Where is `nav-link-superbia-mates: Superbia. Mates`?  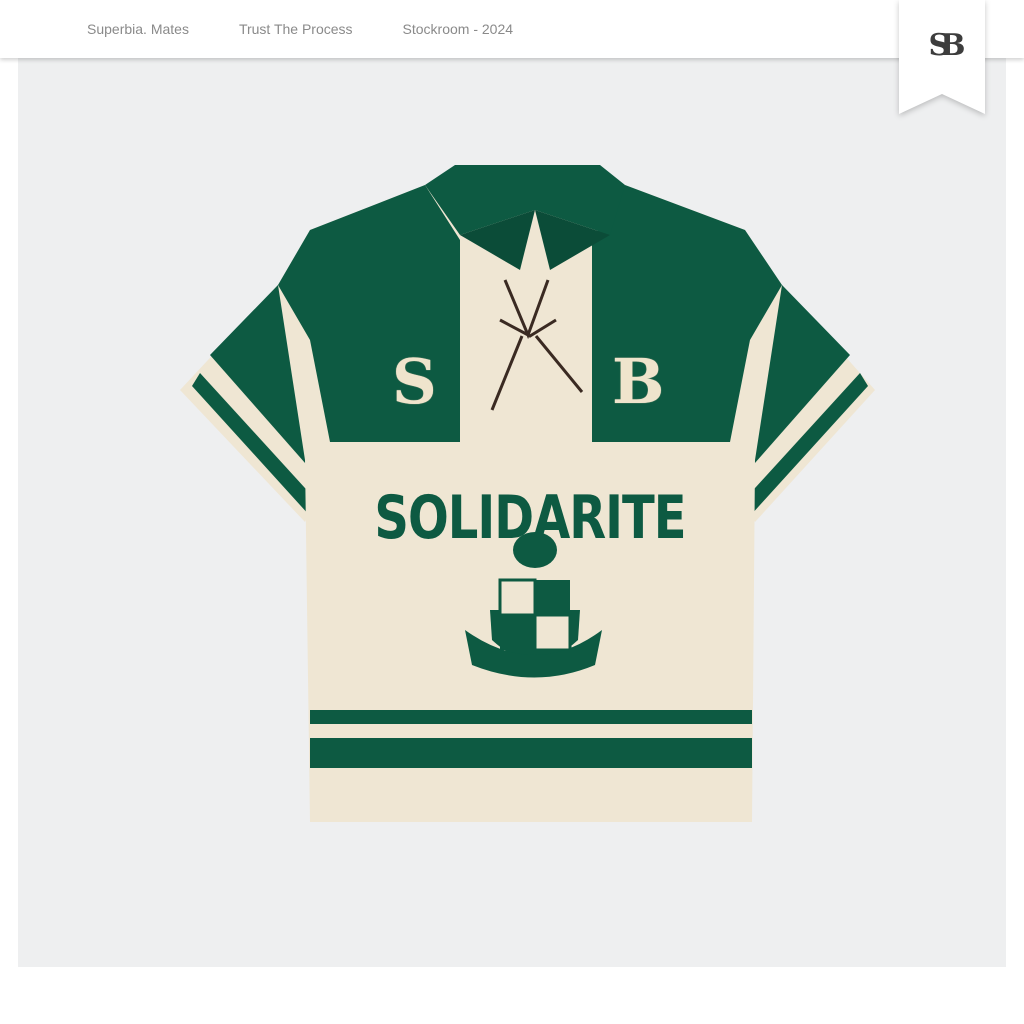 nav-link-superbia-mates: Superbia. Mates is located at coordinates (138, 29).